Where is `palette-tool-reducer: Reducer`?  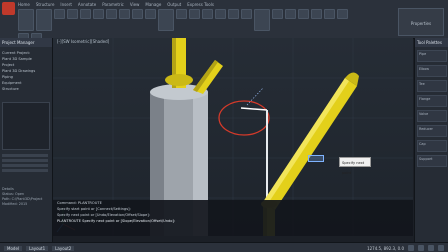 palette-tool-reducer: Reducer is located at coordinates (432, 131).